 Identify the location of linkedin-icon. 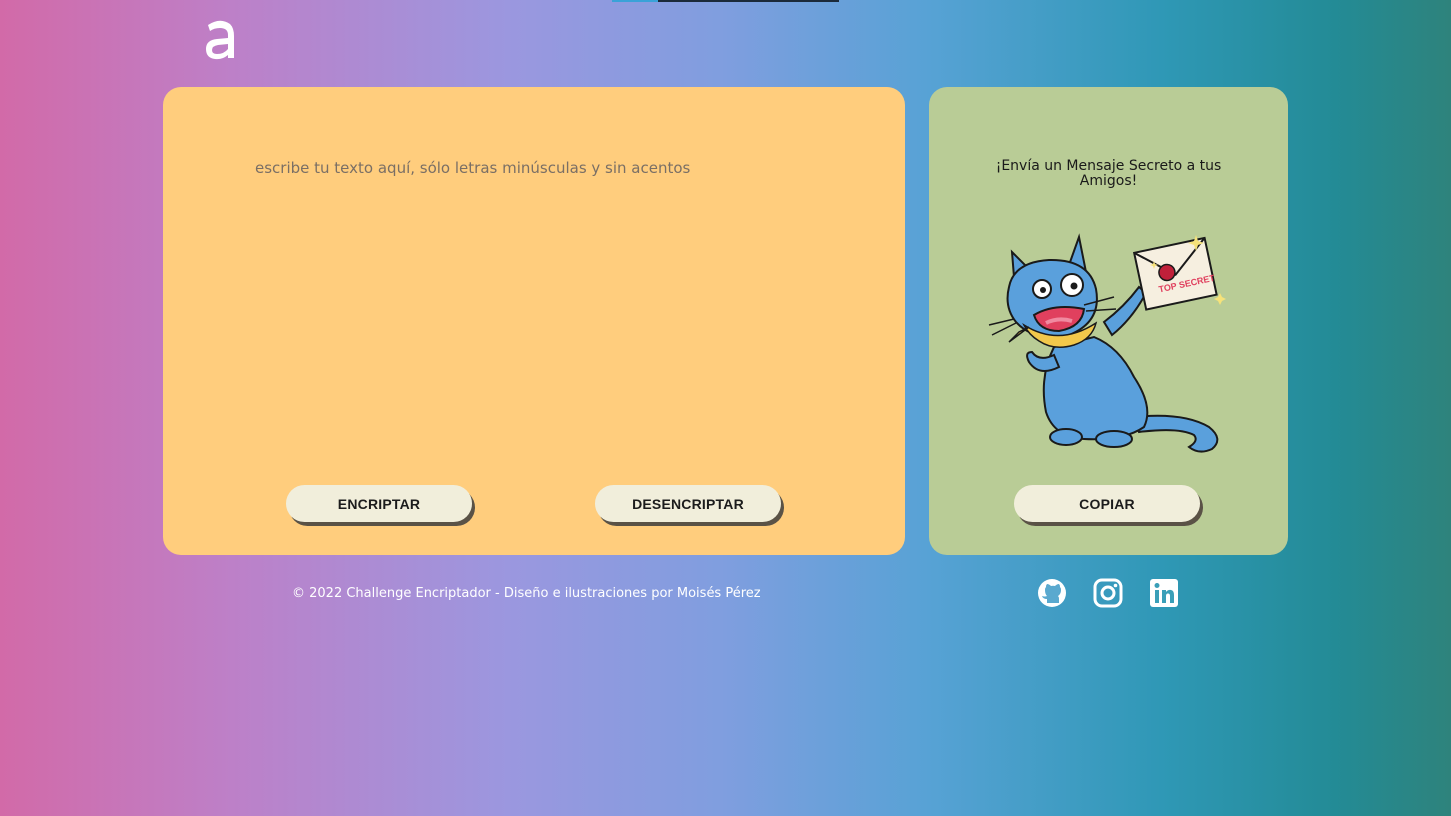
(1164, 593).